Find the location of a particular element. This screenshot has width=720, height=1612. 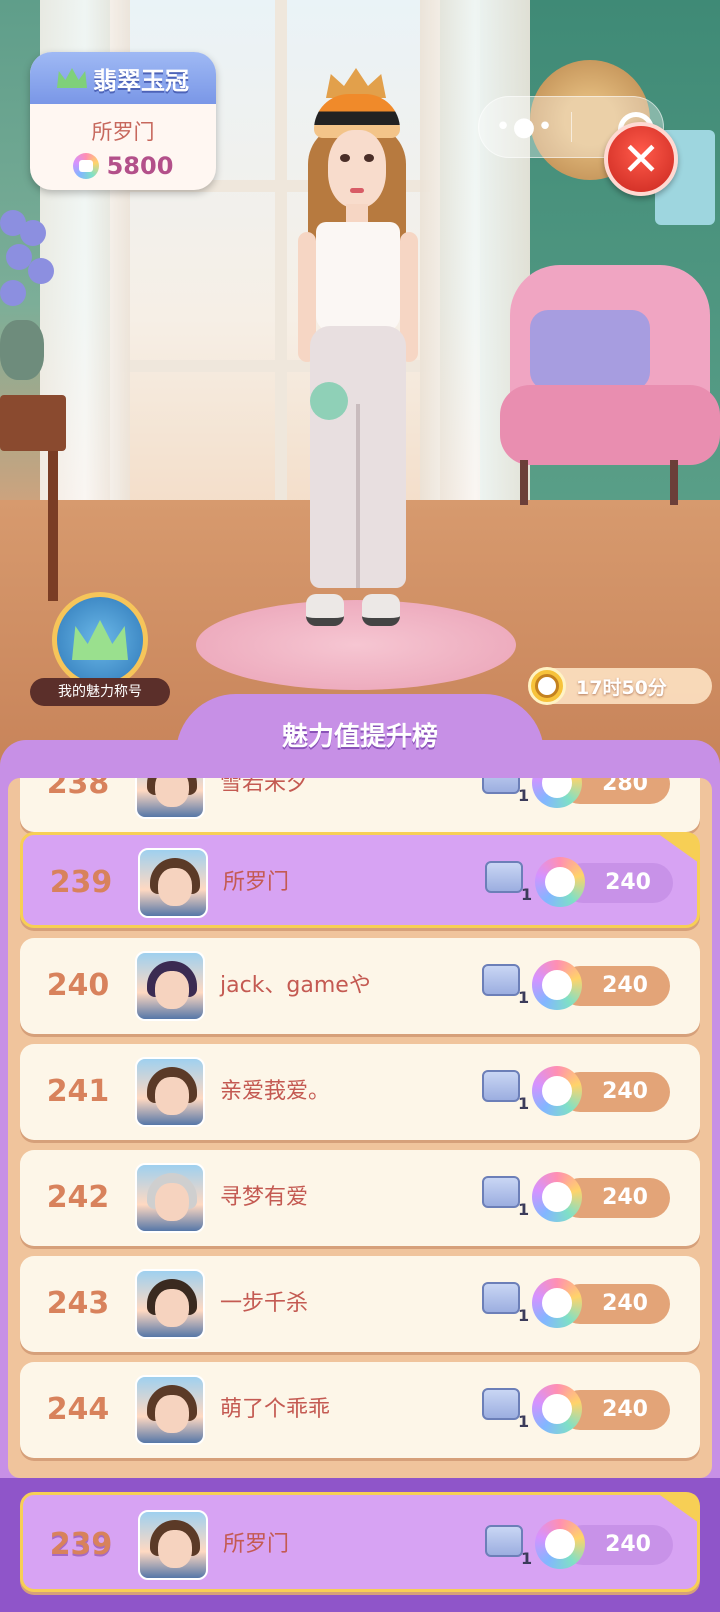

rank-number: 243 is located at coordinates (78, 1303).